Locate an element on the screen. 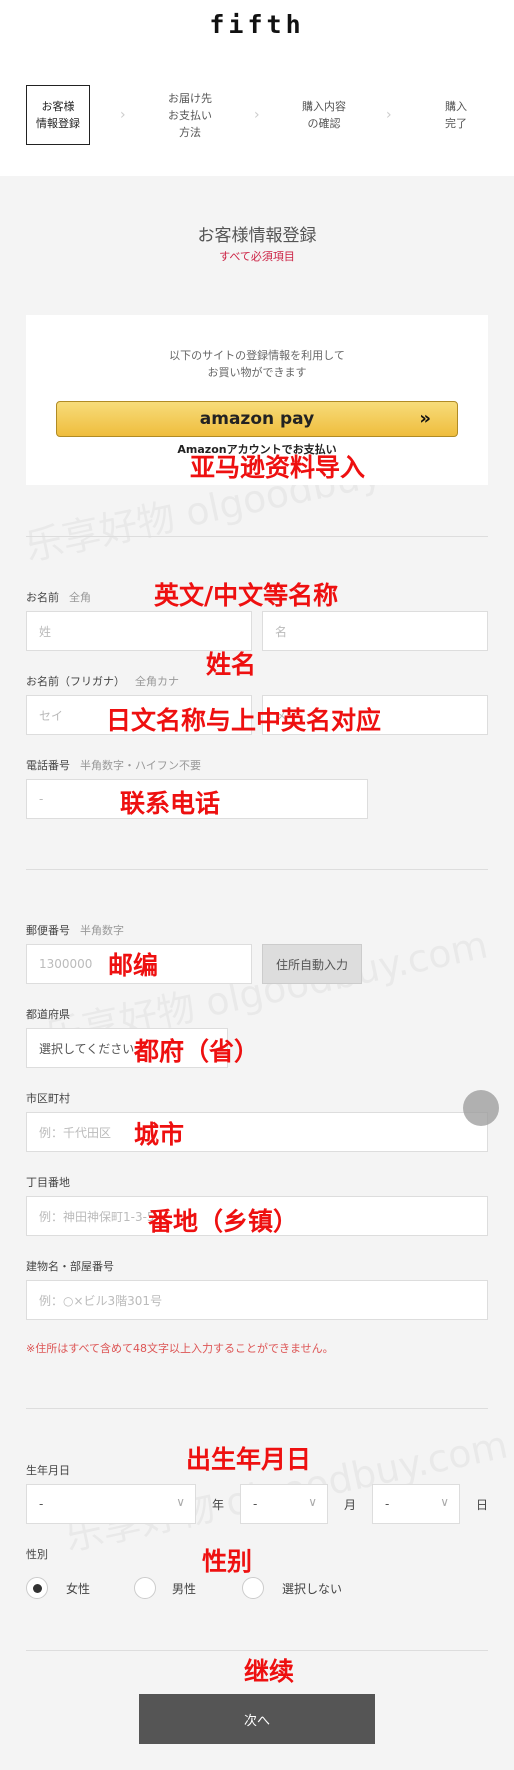  step-text: 購入内容 is located at coordinates (324, 106).